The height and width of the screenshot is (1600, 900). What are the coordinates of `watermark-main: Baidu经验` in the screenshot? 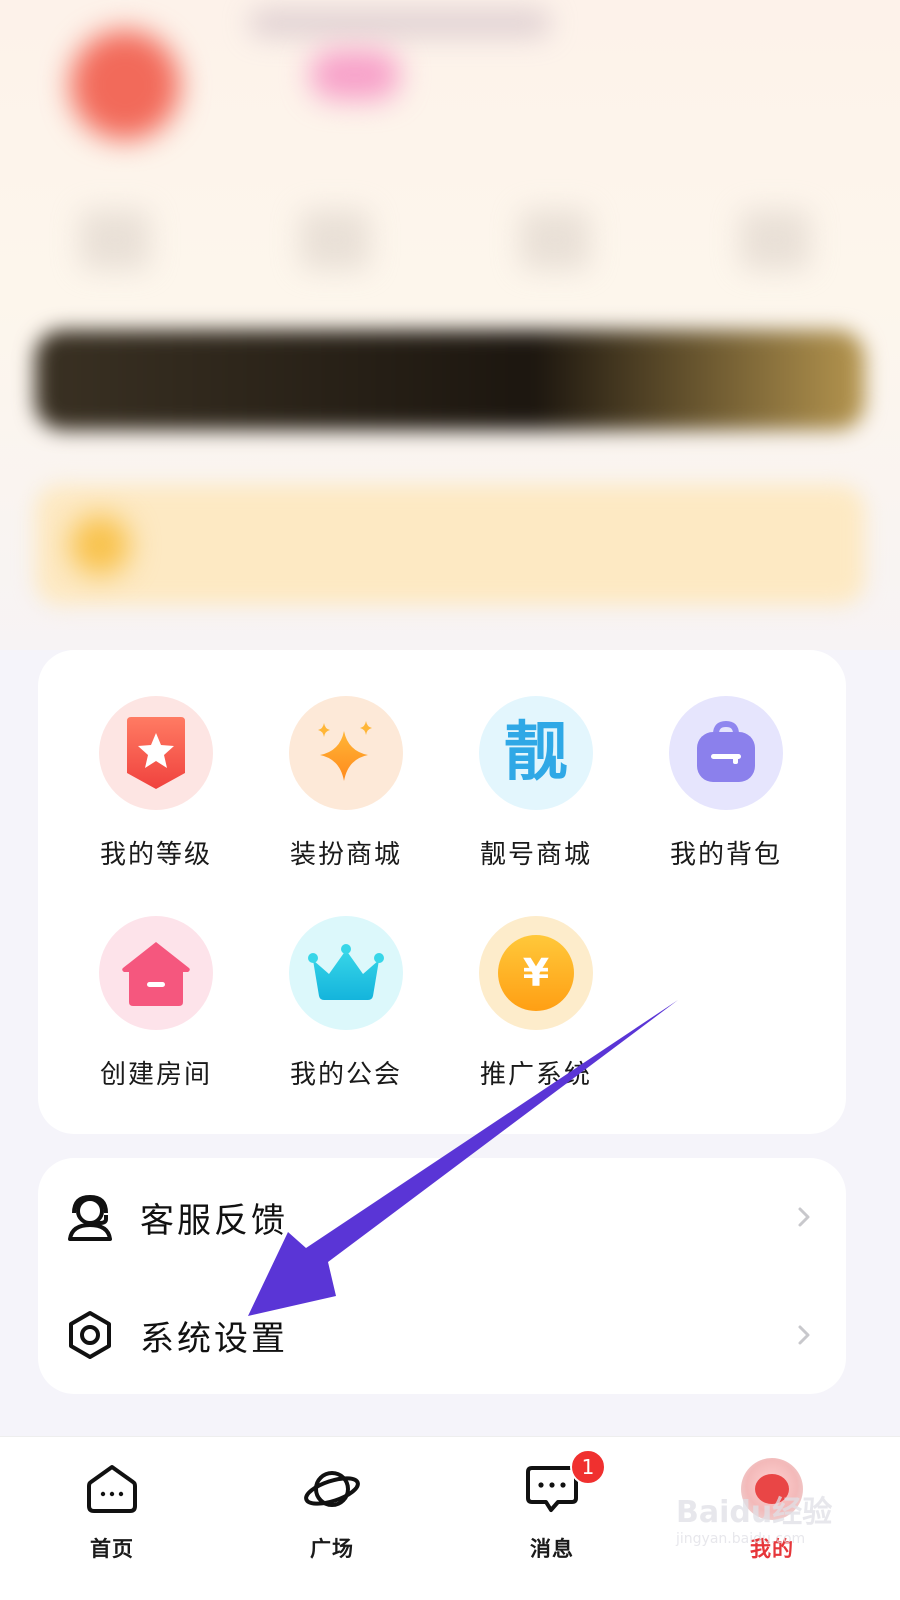 It's located at (754, 1512).